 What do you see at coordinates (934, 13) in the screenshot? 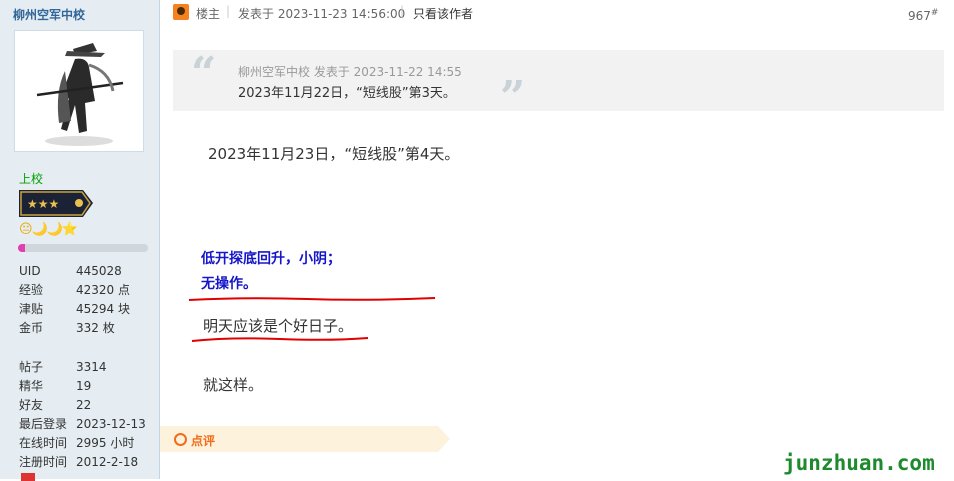
I see `floor-suffix: #` at bounding box center [934, 13].